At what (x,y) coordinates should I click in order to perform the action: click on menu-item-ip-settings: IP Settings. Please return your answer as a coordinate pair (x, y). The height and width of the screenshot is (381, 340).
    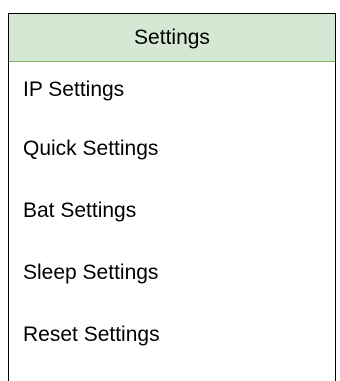
    Looking at the image, I should click on (172, 90).